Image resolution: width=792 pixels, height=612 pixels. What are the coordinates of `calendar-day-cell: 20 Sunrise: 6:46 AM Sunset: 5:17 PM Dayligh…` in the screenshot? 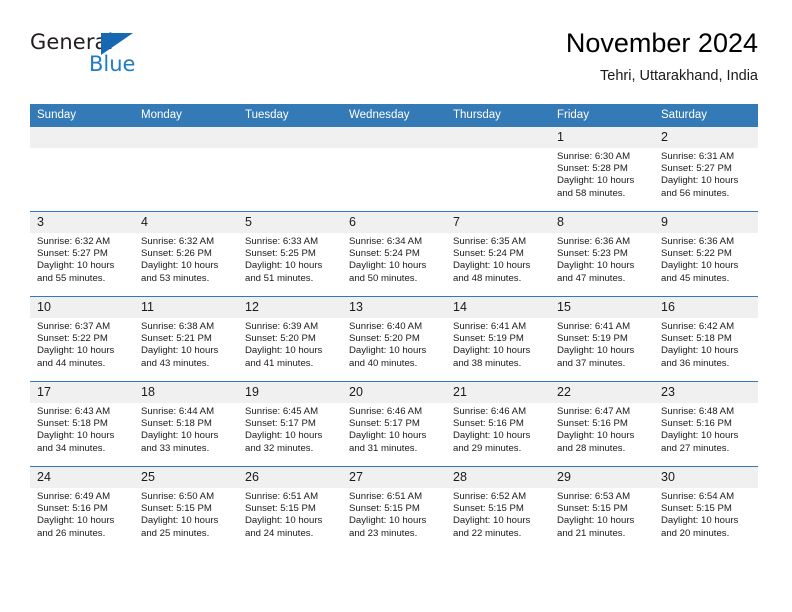 It's located at (394, 424).